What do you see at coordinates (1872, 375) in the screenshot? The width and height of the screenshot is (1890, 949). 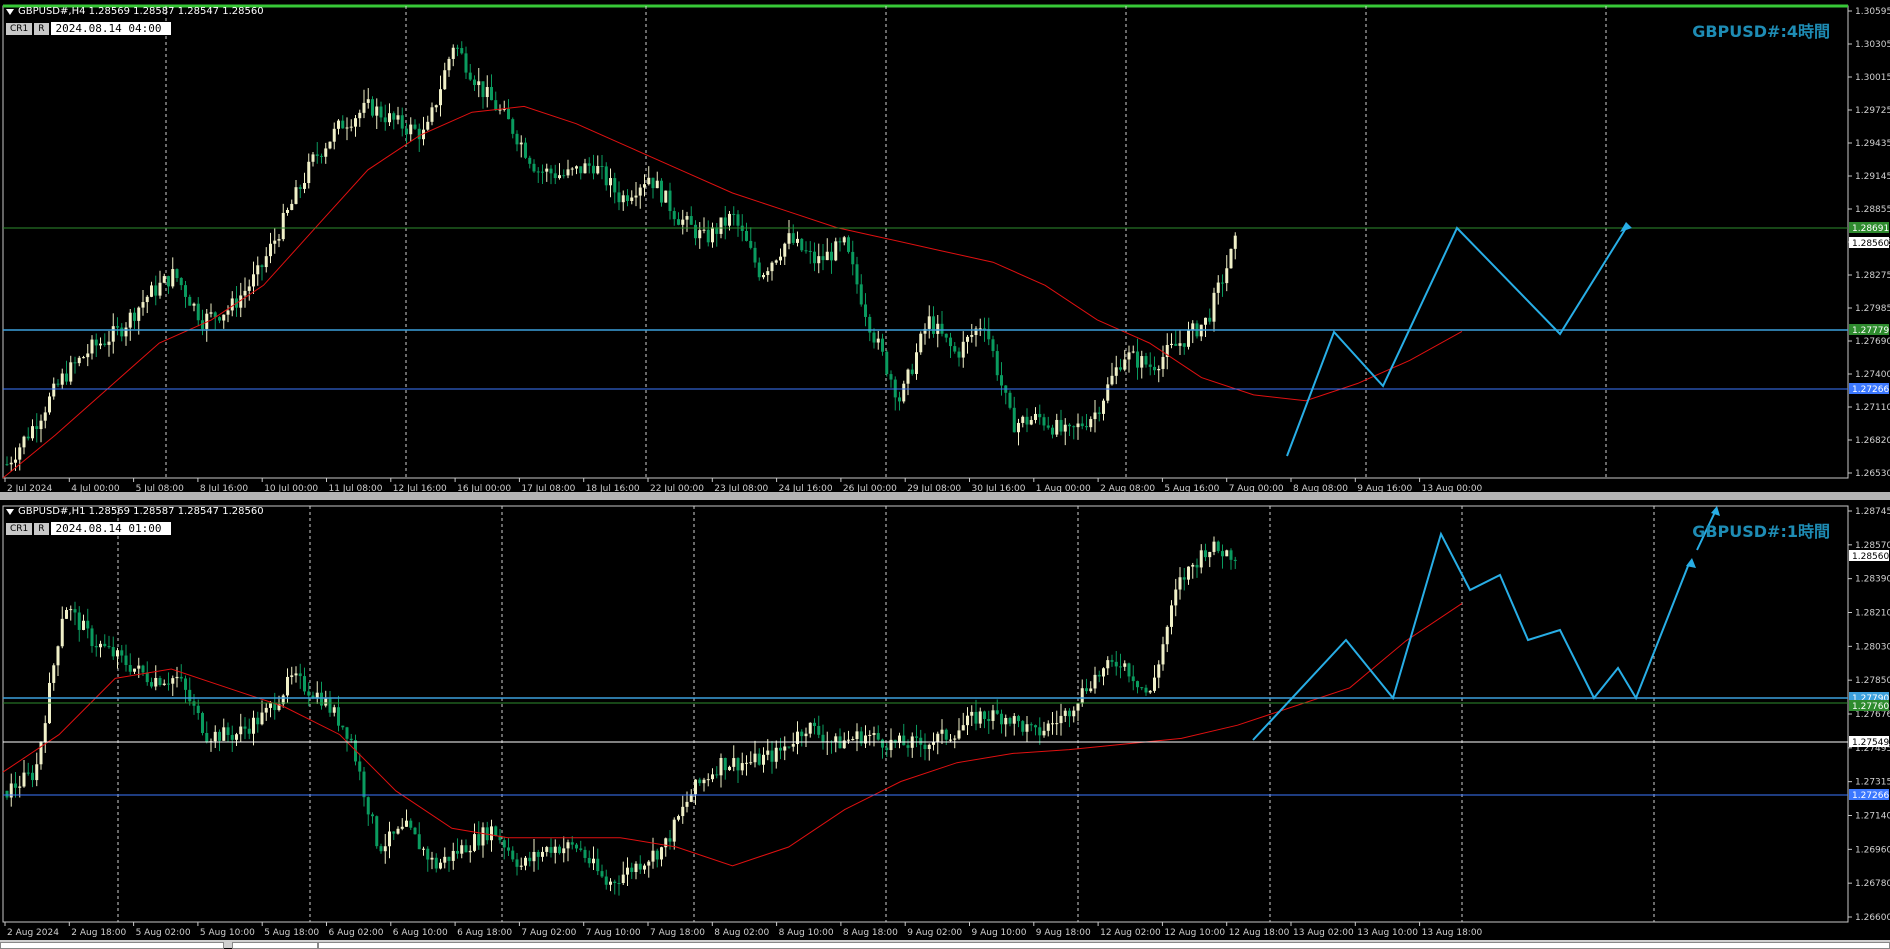 I see `price-axis-label: 1.27400` at bounding box center [1872, 375].